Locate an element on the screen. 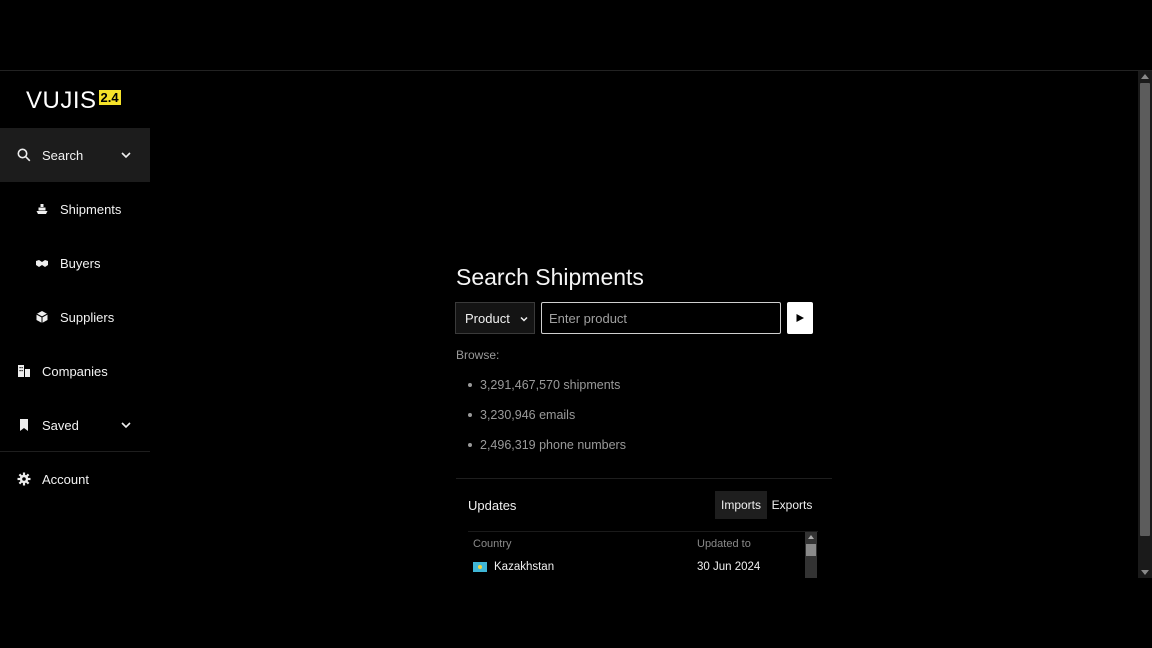 This screenshot has width=1152, height=648. table-cell-updated-to: 30 Jun 2024 is located at coordinates (729, 567).